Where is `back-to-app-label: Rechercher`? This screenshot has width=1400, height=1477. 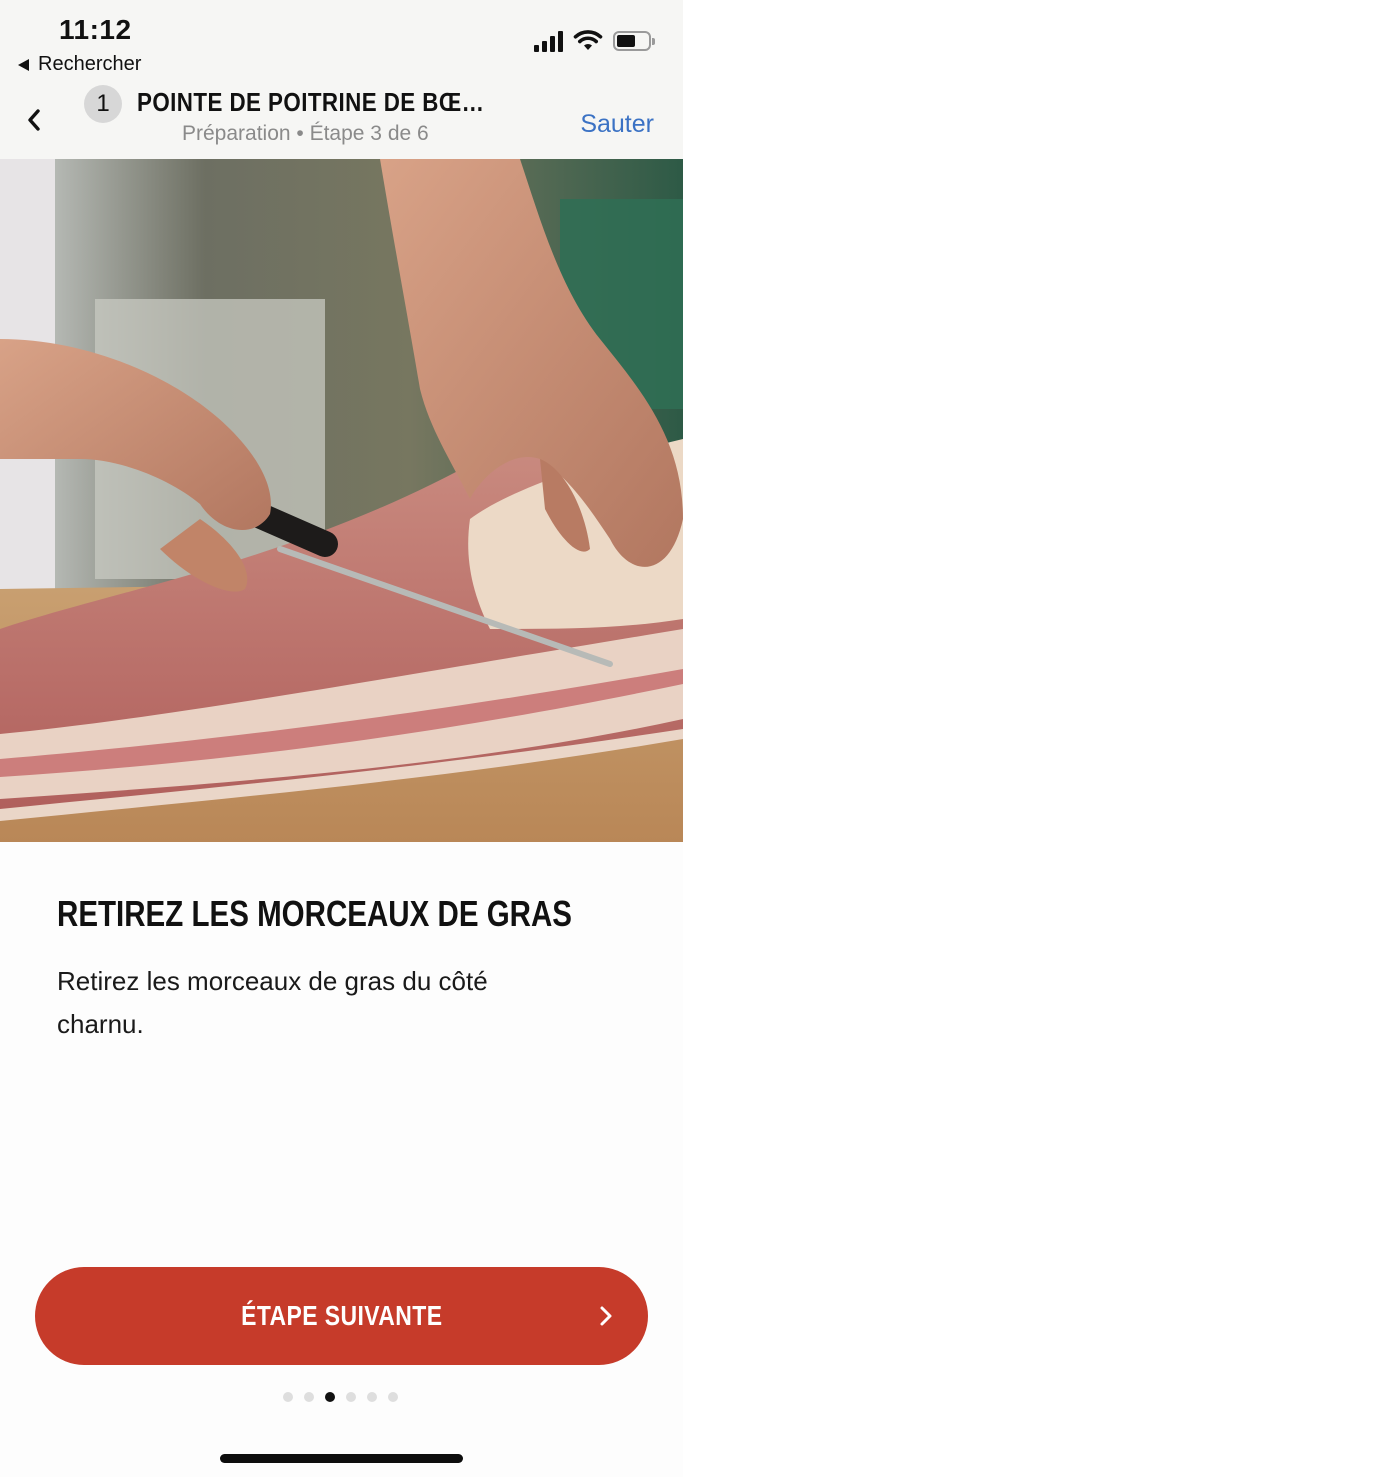
back-to-app-label: Rechercher is located at coordinates (90, 64).